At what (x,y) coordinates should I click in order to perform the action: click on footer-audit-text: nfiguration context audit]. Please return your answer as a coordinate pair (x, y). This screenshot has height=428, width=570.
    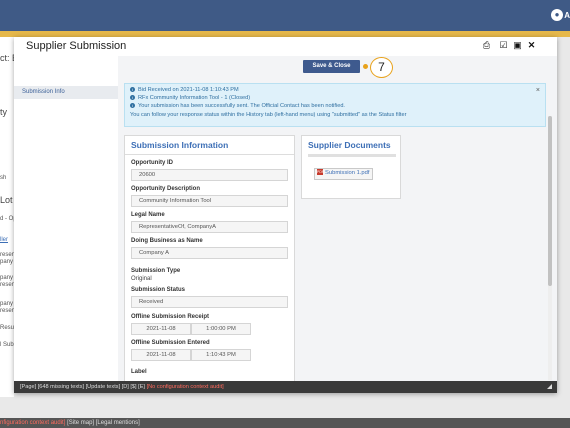
    Looking at the image, I should click on (32, 423).